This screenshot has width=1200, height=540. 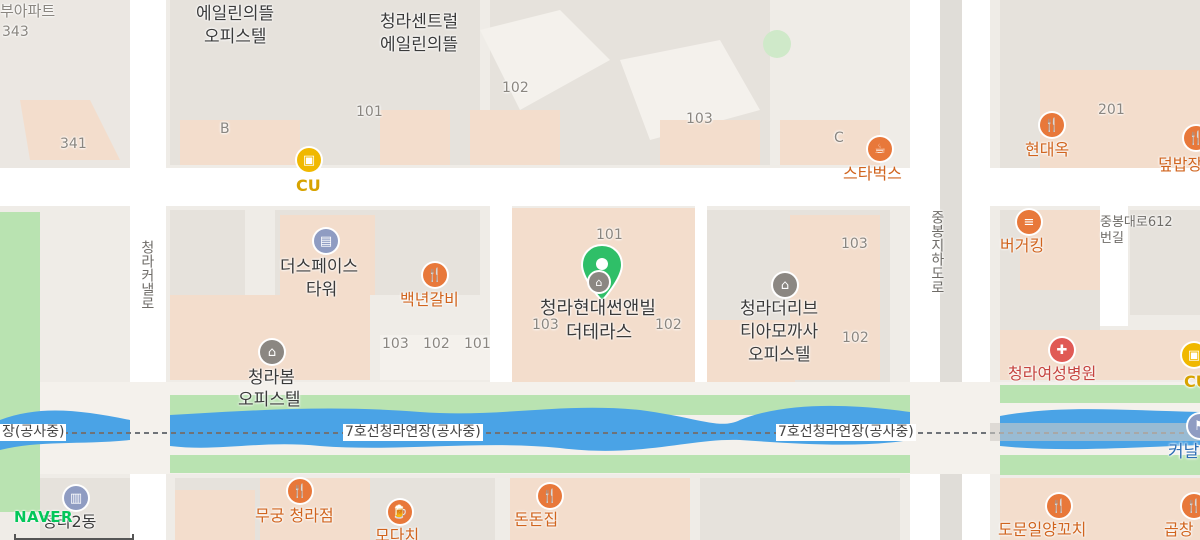 What do you see at coordinates (1042, 529) in the screenshot?
I see `domun-label: 도문일양꼬치` at bounding box center [1042, 529].